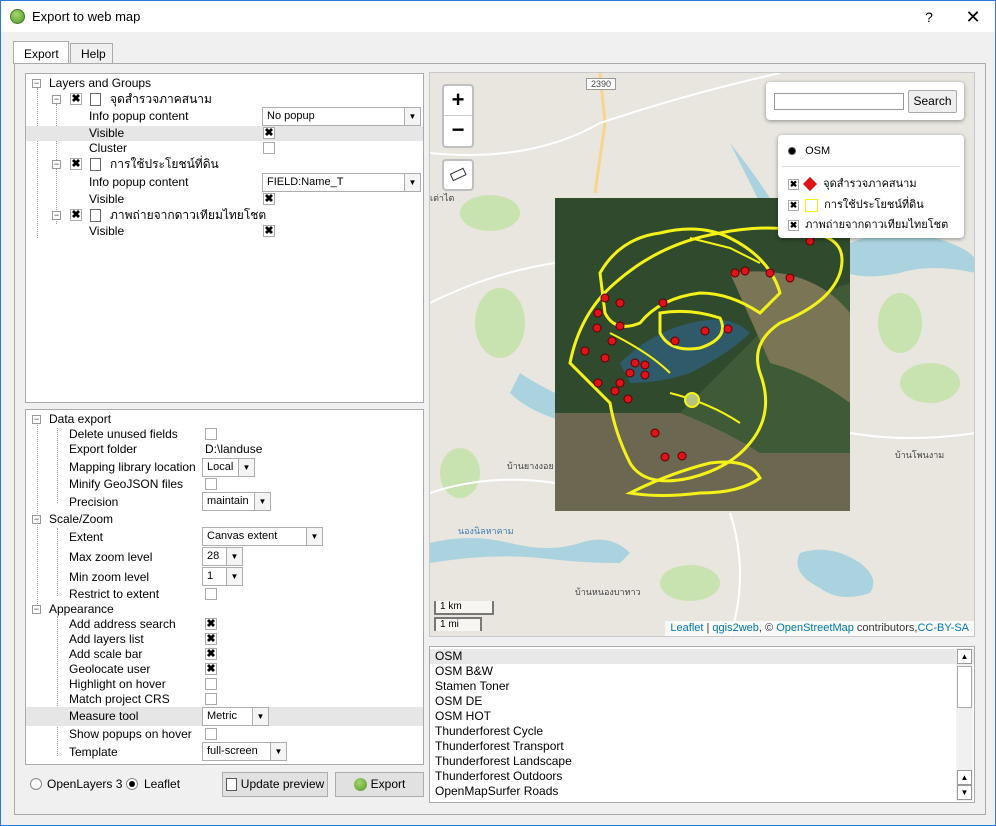  Describe the element at coordinates (235, 716) in the screenshot. I see `measure-tool-combo: Metric ▼` at that location.